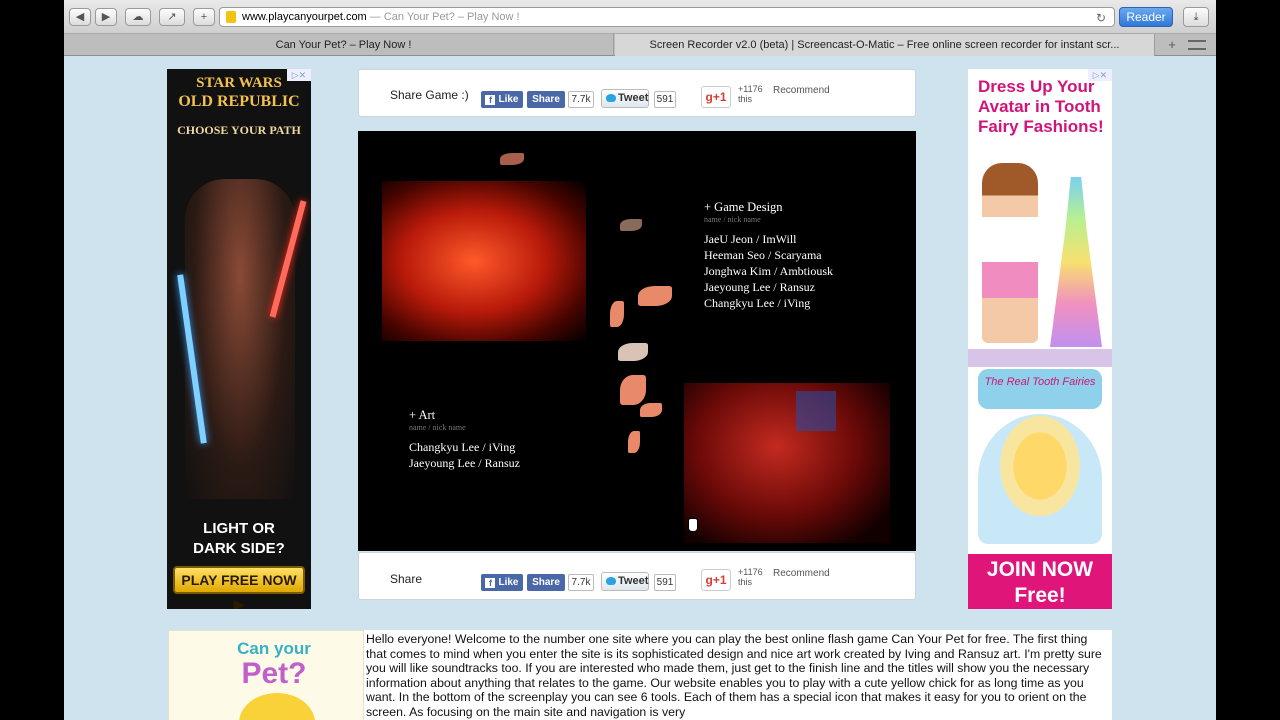 Image resolution: width=1280 pixels, height=720 pixels. Describe the element at coordinates (1076, 262) in the screenshot. I see `rainbow-dress-image` at that location.